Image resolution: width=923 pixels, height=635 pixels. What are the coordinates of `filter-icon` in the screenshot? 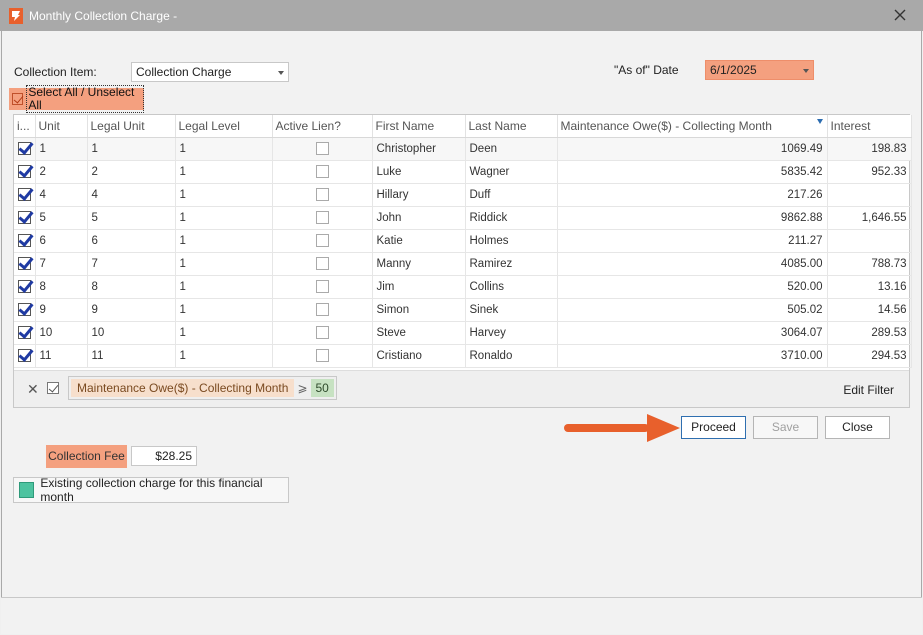 It's located at (819, 121).